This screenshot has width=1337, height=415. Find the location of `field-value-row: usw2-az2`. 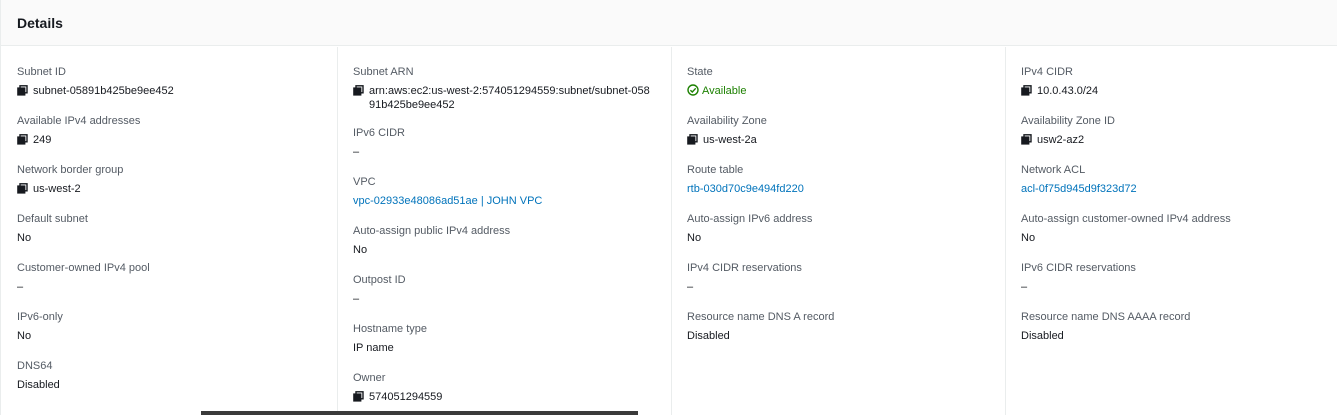

field-value-row: usw2-az2 is located at coordinates (1171, 141).